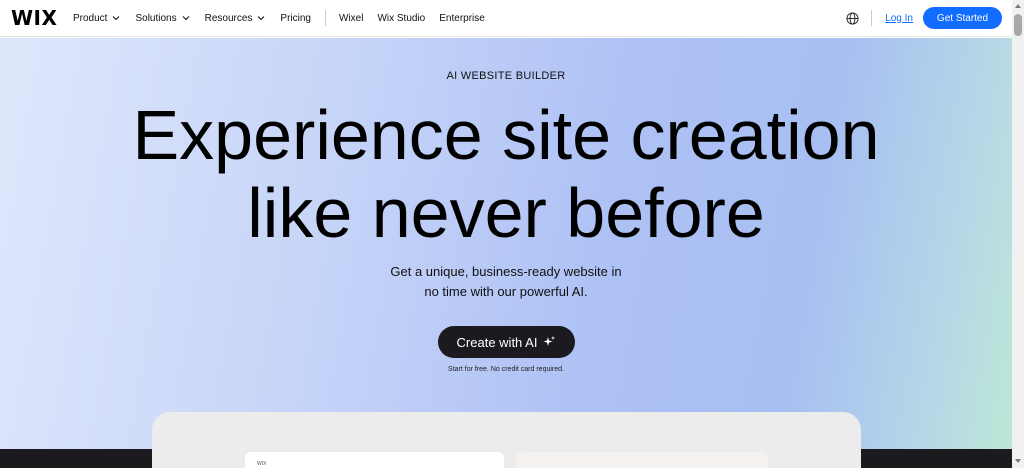 The height and width of the screenshot is (468, 1024). I want to click on scroll-down-arrow, so click(1018, 461).